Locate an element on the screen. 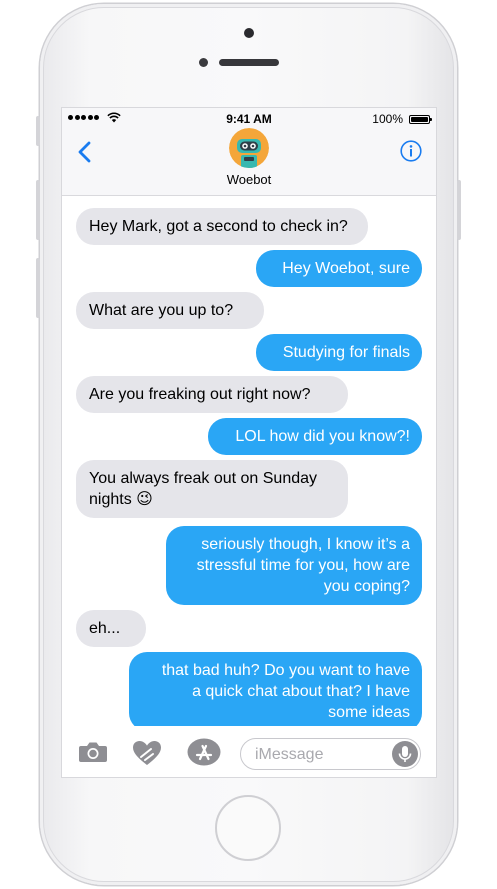 Image resolution: width=497 pixels, height=889 pixels. volume-down-button is located at coordinates (38, 288).